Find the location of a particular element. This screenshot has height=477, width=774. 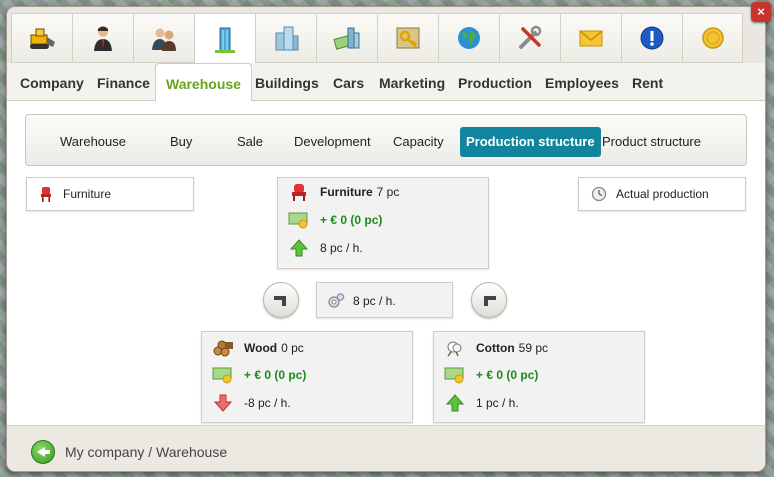

envelope-icon is located at coordinates (591, 38).